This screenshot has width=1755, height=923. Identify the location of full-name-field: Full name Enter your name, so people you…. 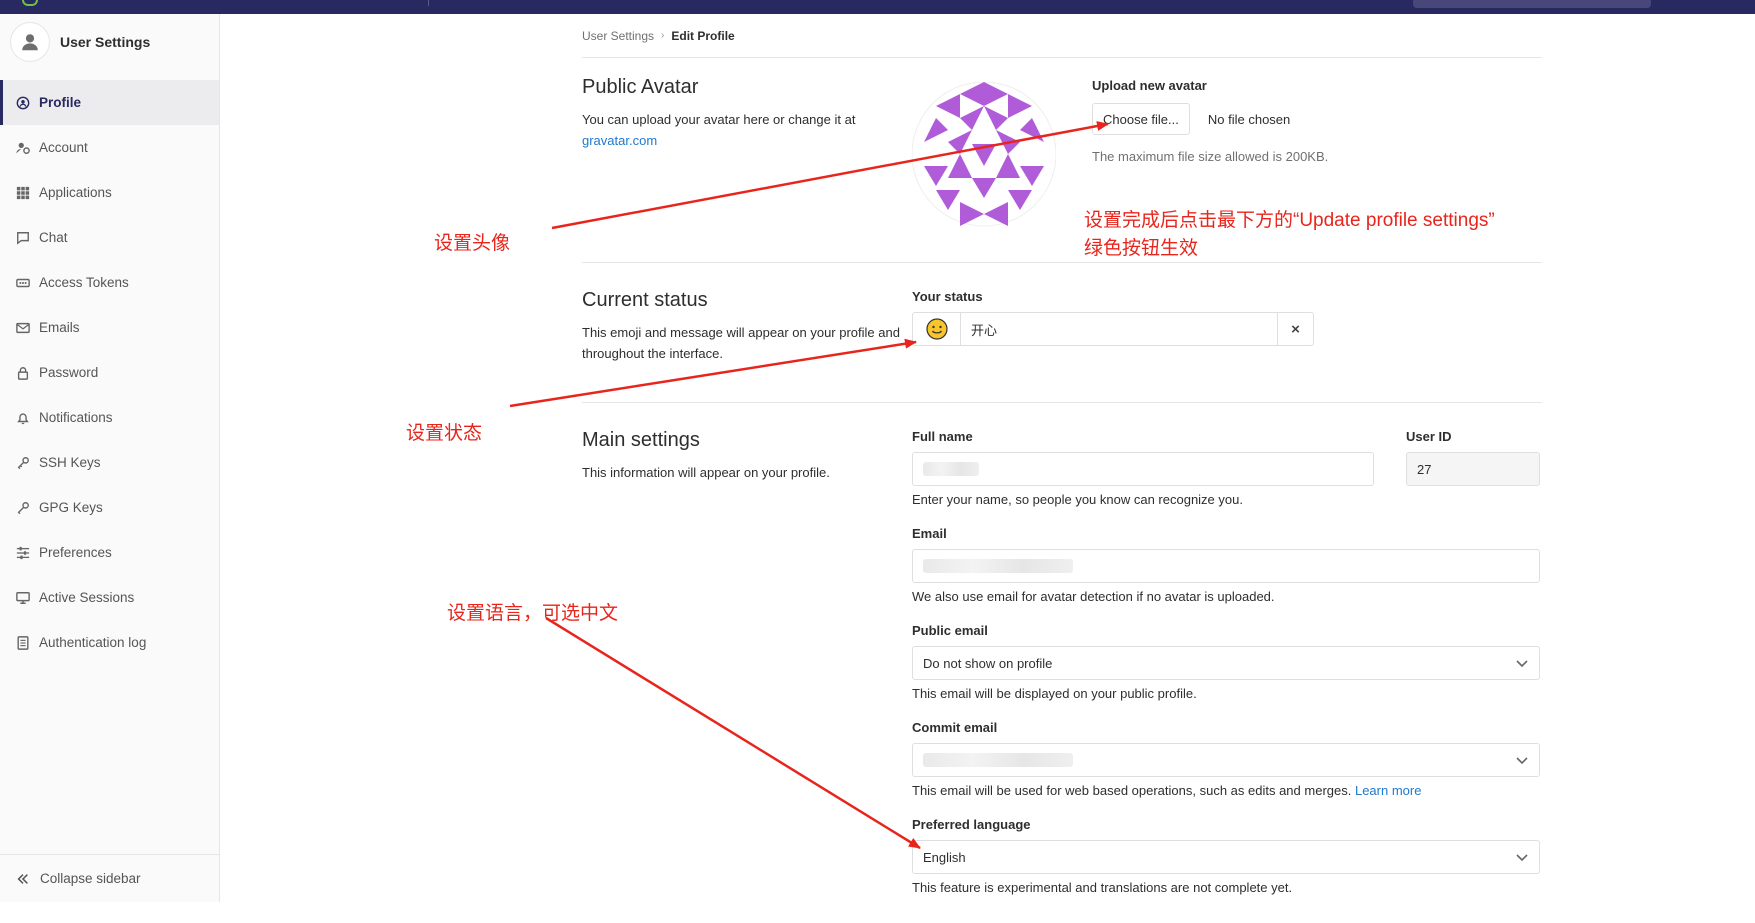
(1143, 468).